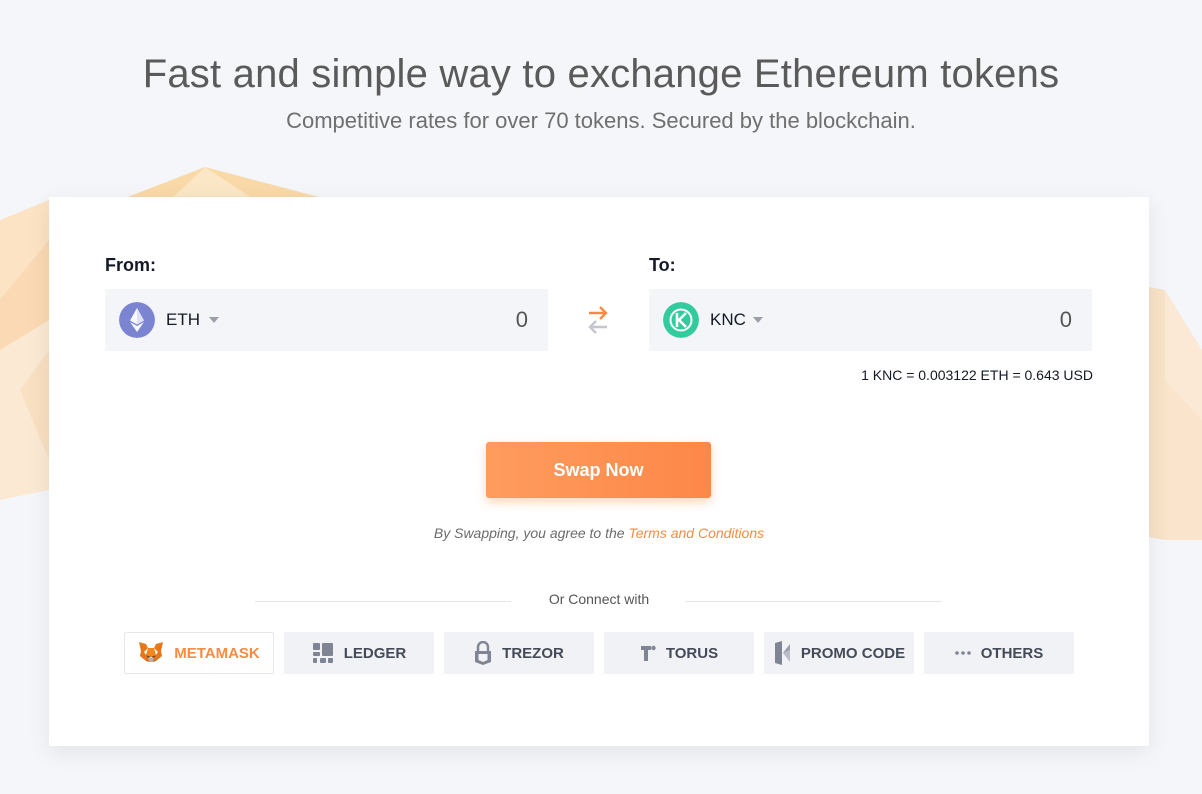 The width and height of the screenshot is (1202, 794). I want to click on from-token-symbol: ETH, so click(183, 320).